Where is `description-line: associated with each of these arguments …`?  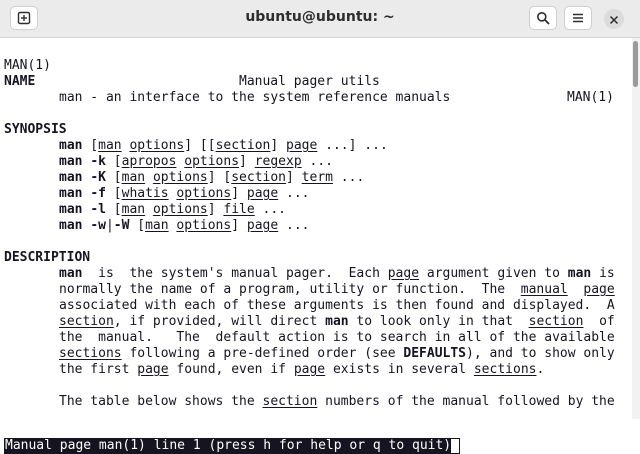 description-line: associated with each of these arguments … is located at coordinates (337, 306).